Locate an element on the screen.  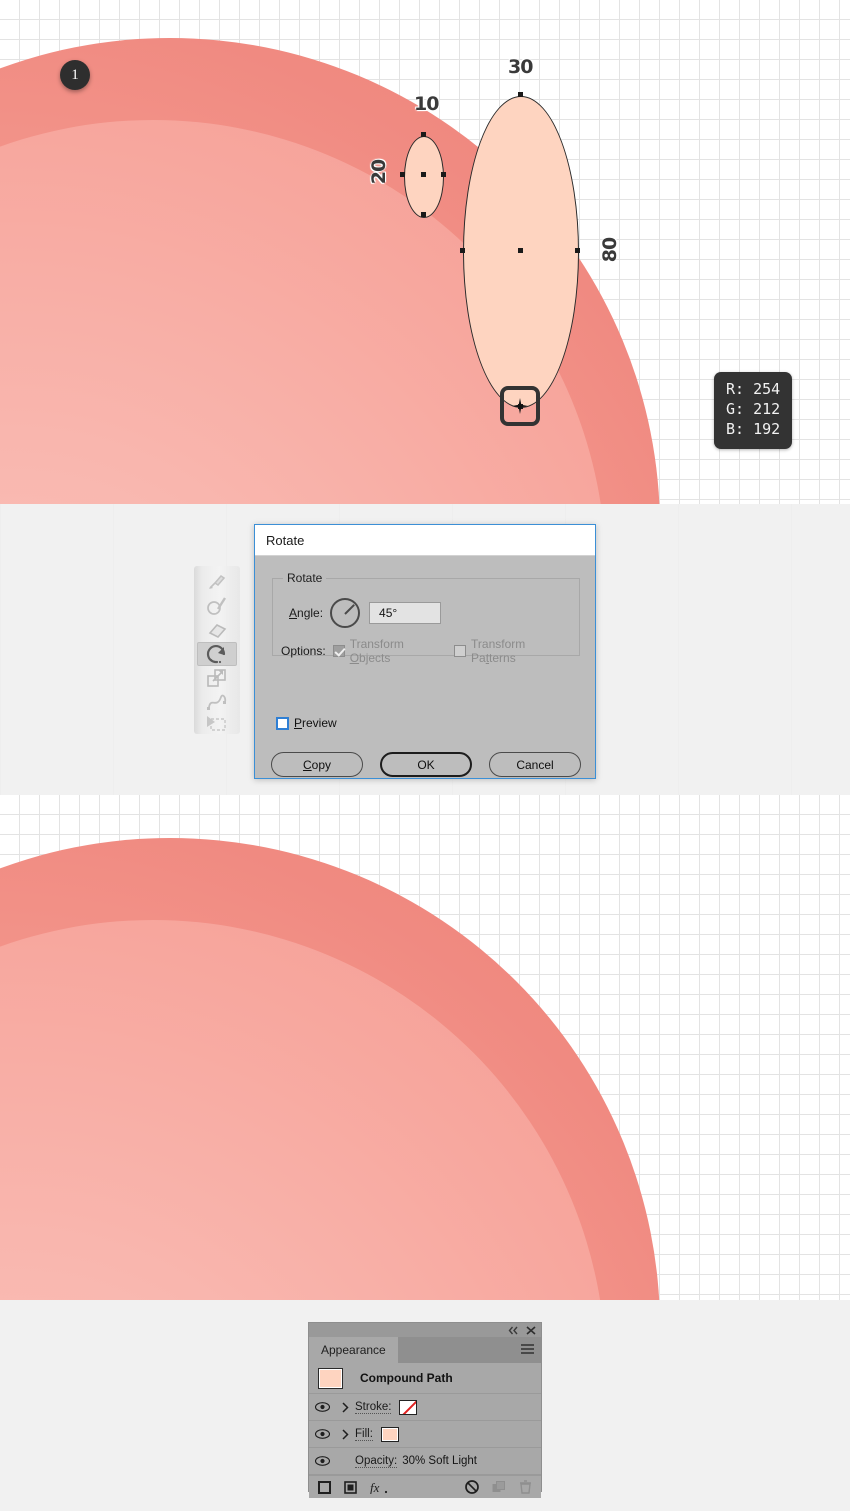
panel-title-bar is located at coordinates (425, 1330).